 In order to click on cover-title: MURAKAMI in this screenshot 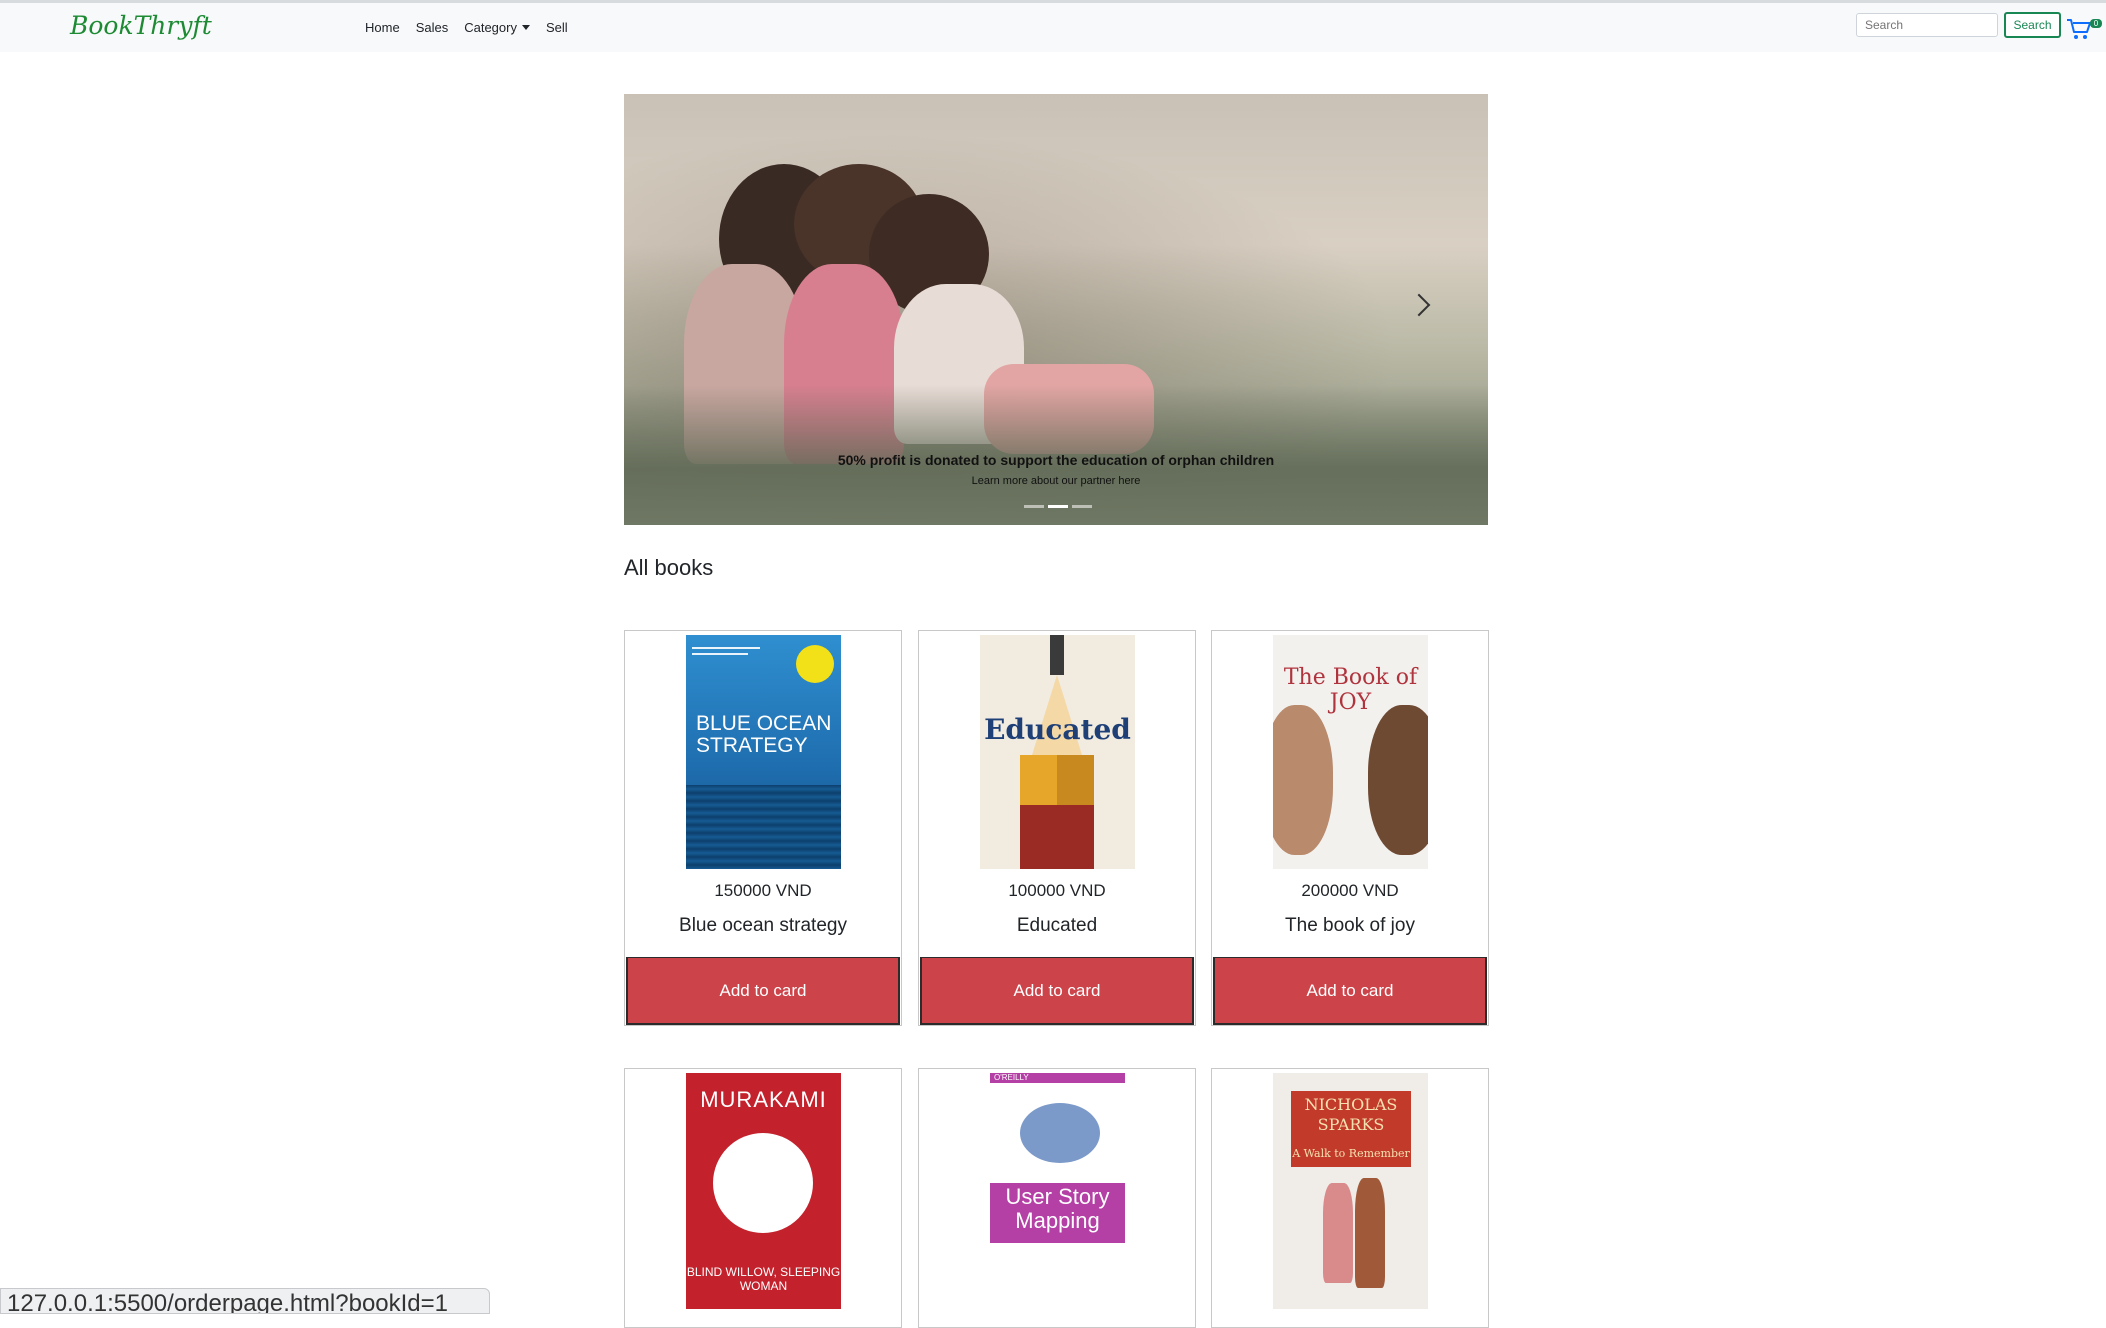, I will do `click(763, 1099)`.